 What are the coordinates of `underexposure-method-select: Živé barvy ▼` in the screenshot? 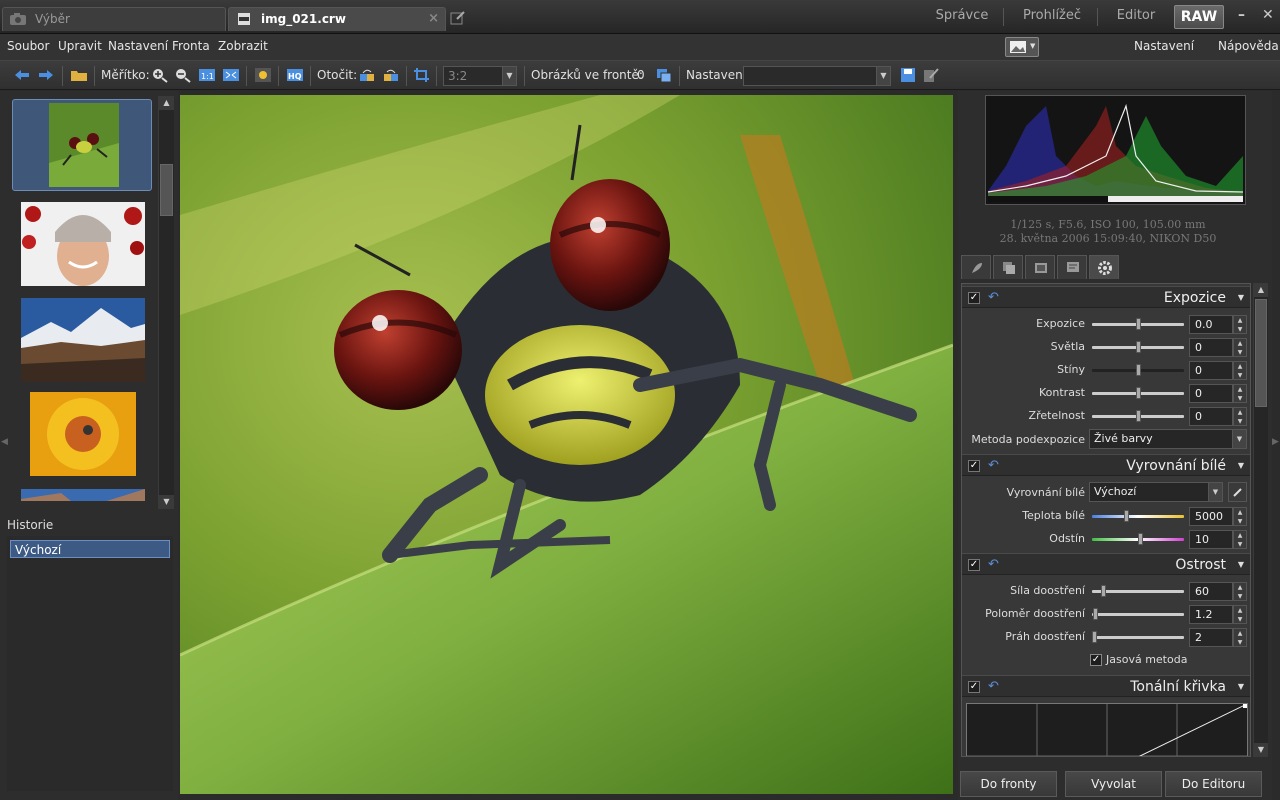 It's located at (1168, 439).